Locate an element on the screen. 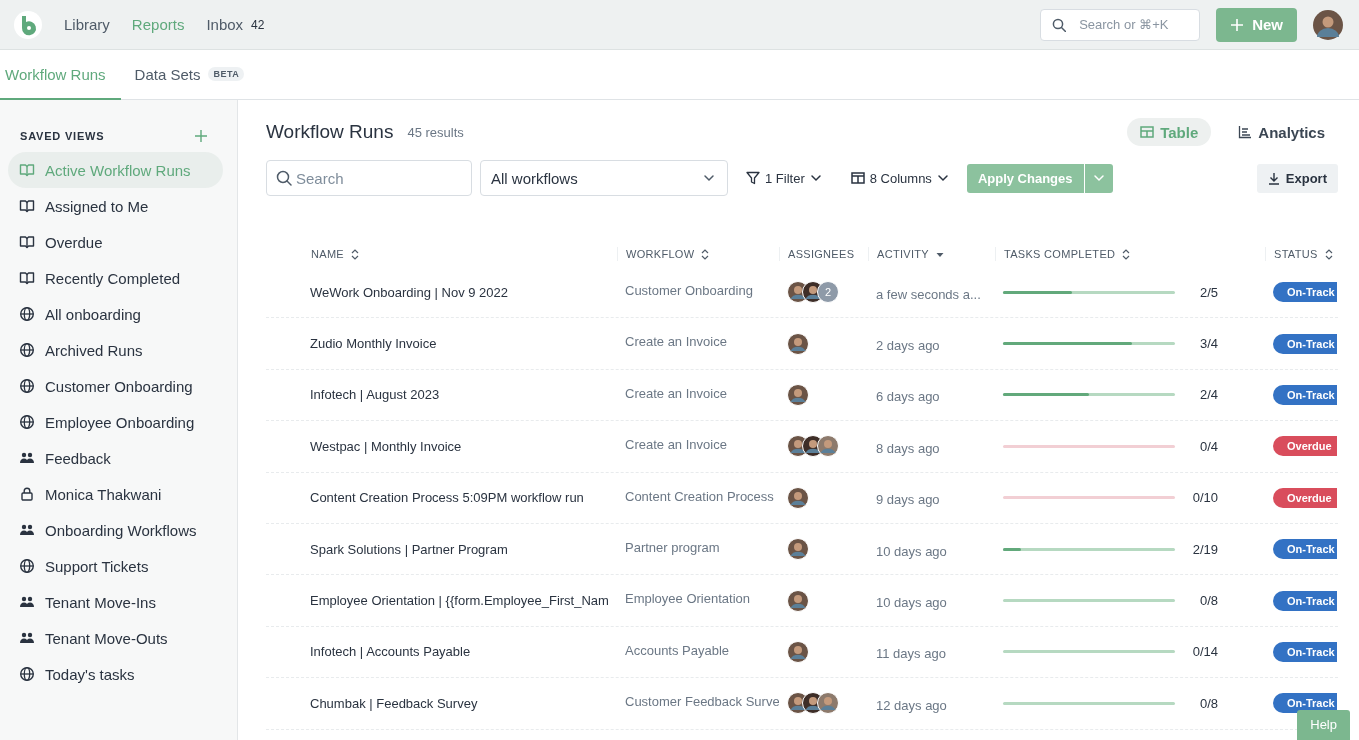  plus-icon is located at coordinates (201, 136).